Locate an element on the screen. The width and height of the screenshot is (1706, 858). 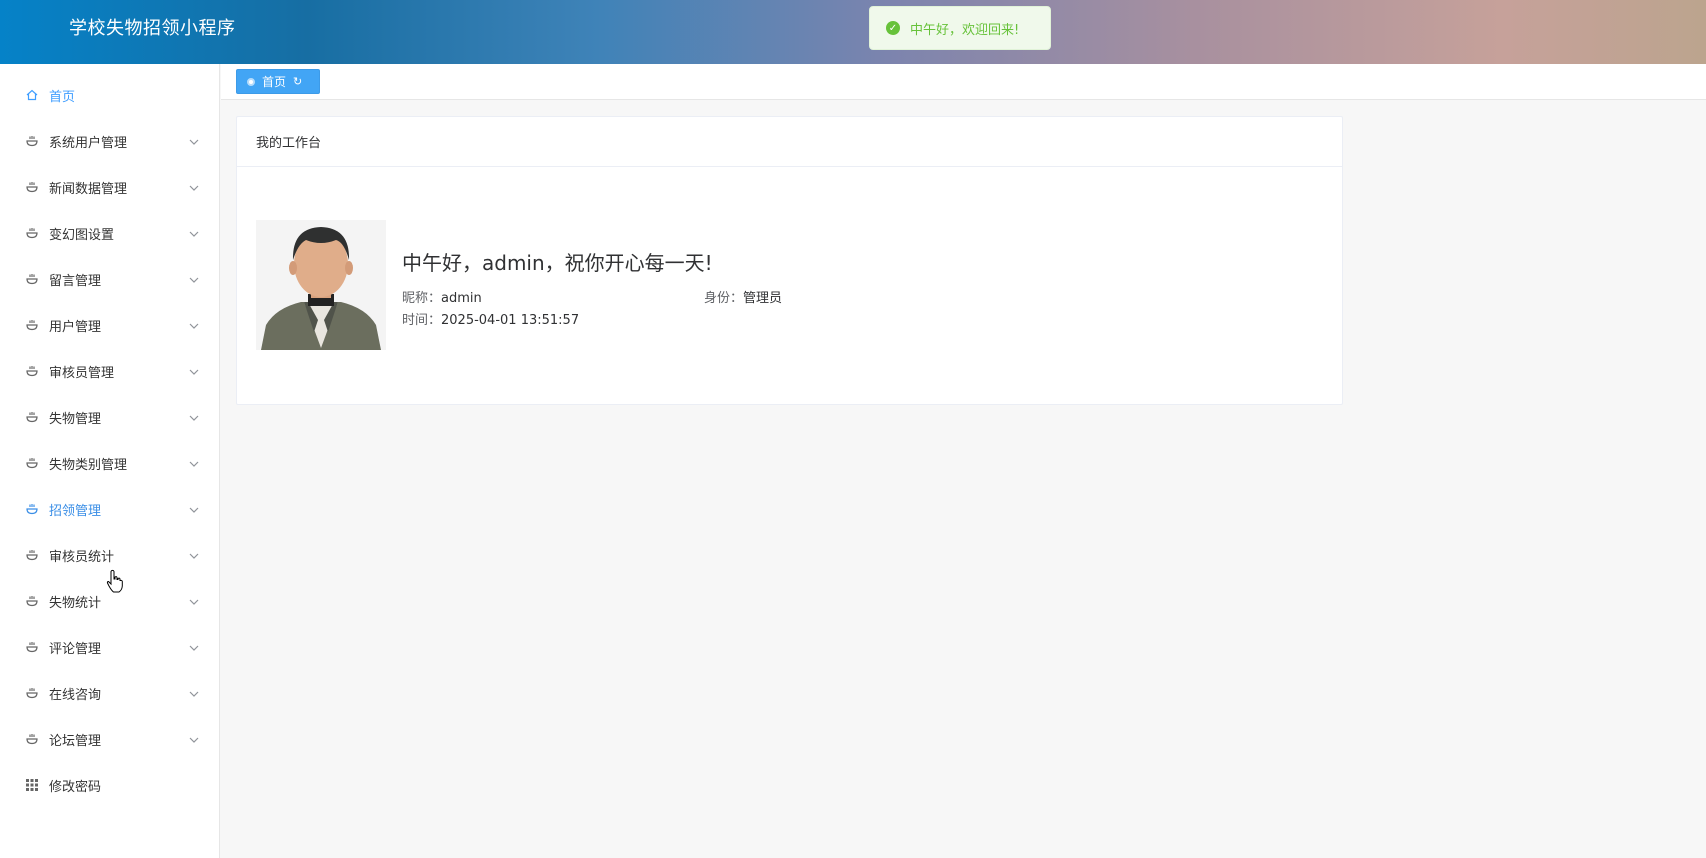
hand-pointer-cursor-icon is located at coordinates (114, 581).